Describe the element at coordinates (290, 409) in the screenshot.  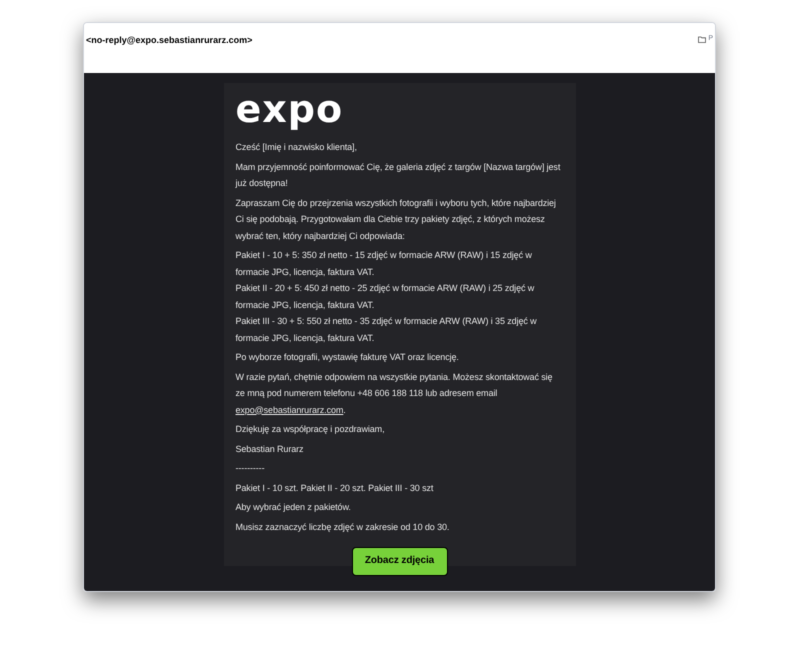
I see `email-link: expo@sebastianrurarz.com` at that location.